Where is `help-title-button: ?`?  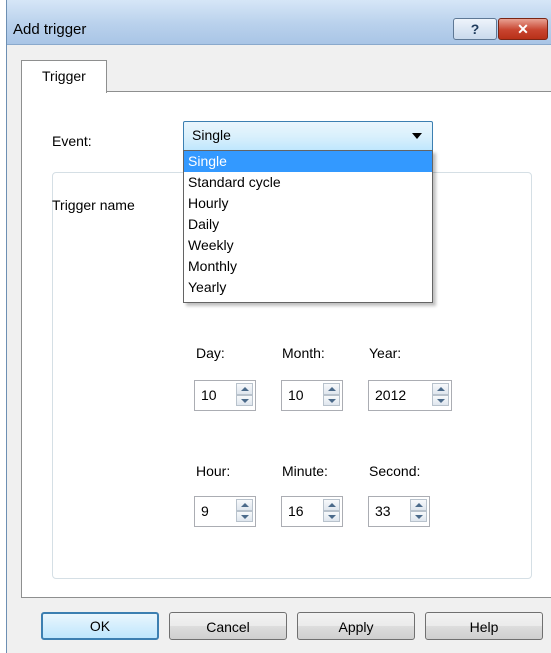
help-title-button: ? is located at coordinates (475, 29).